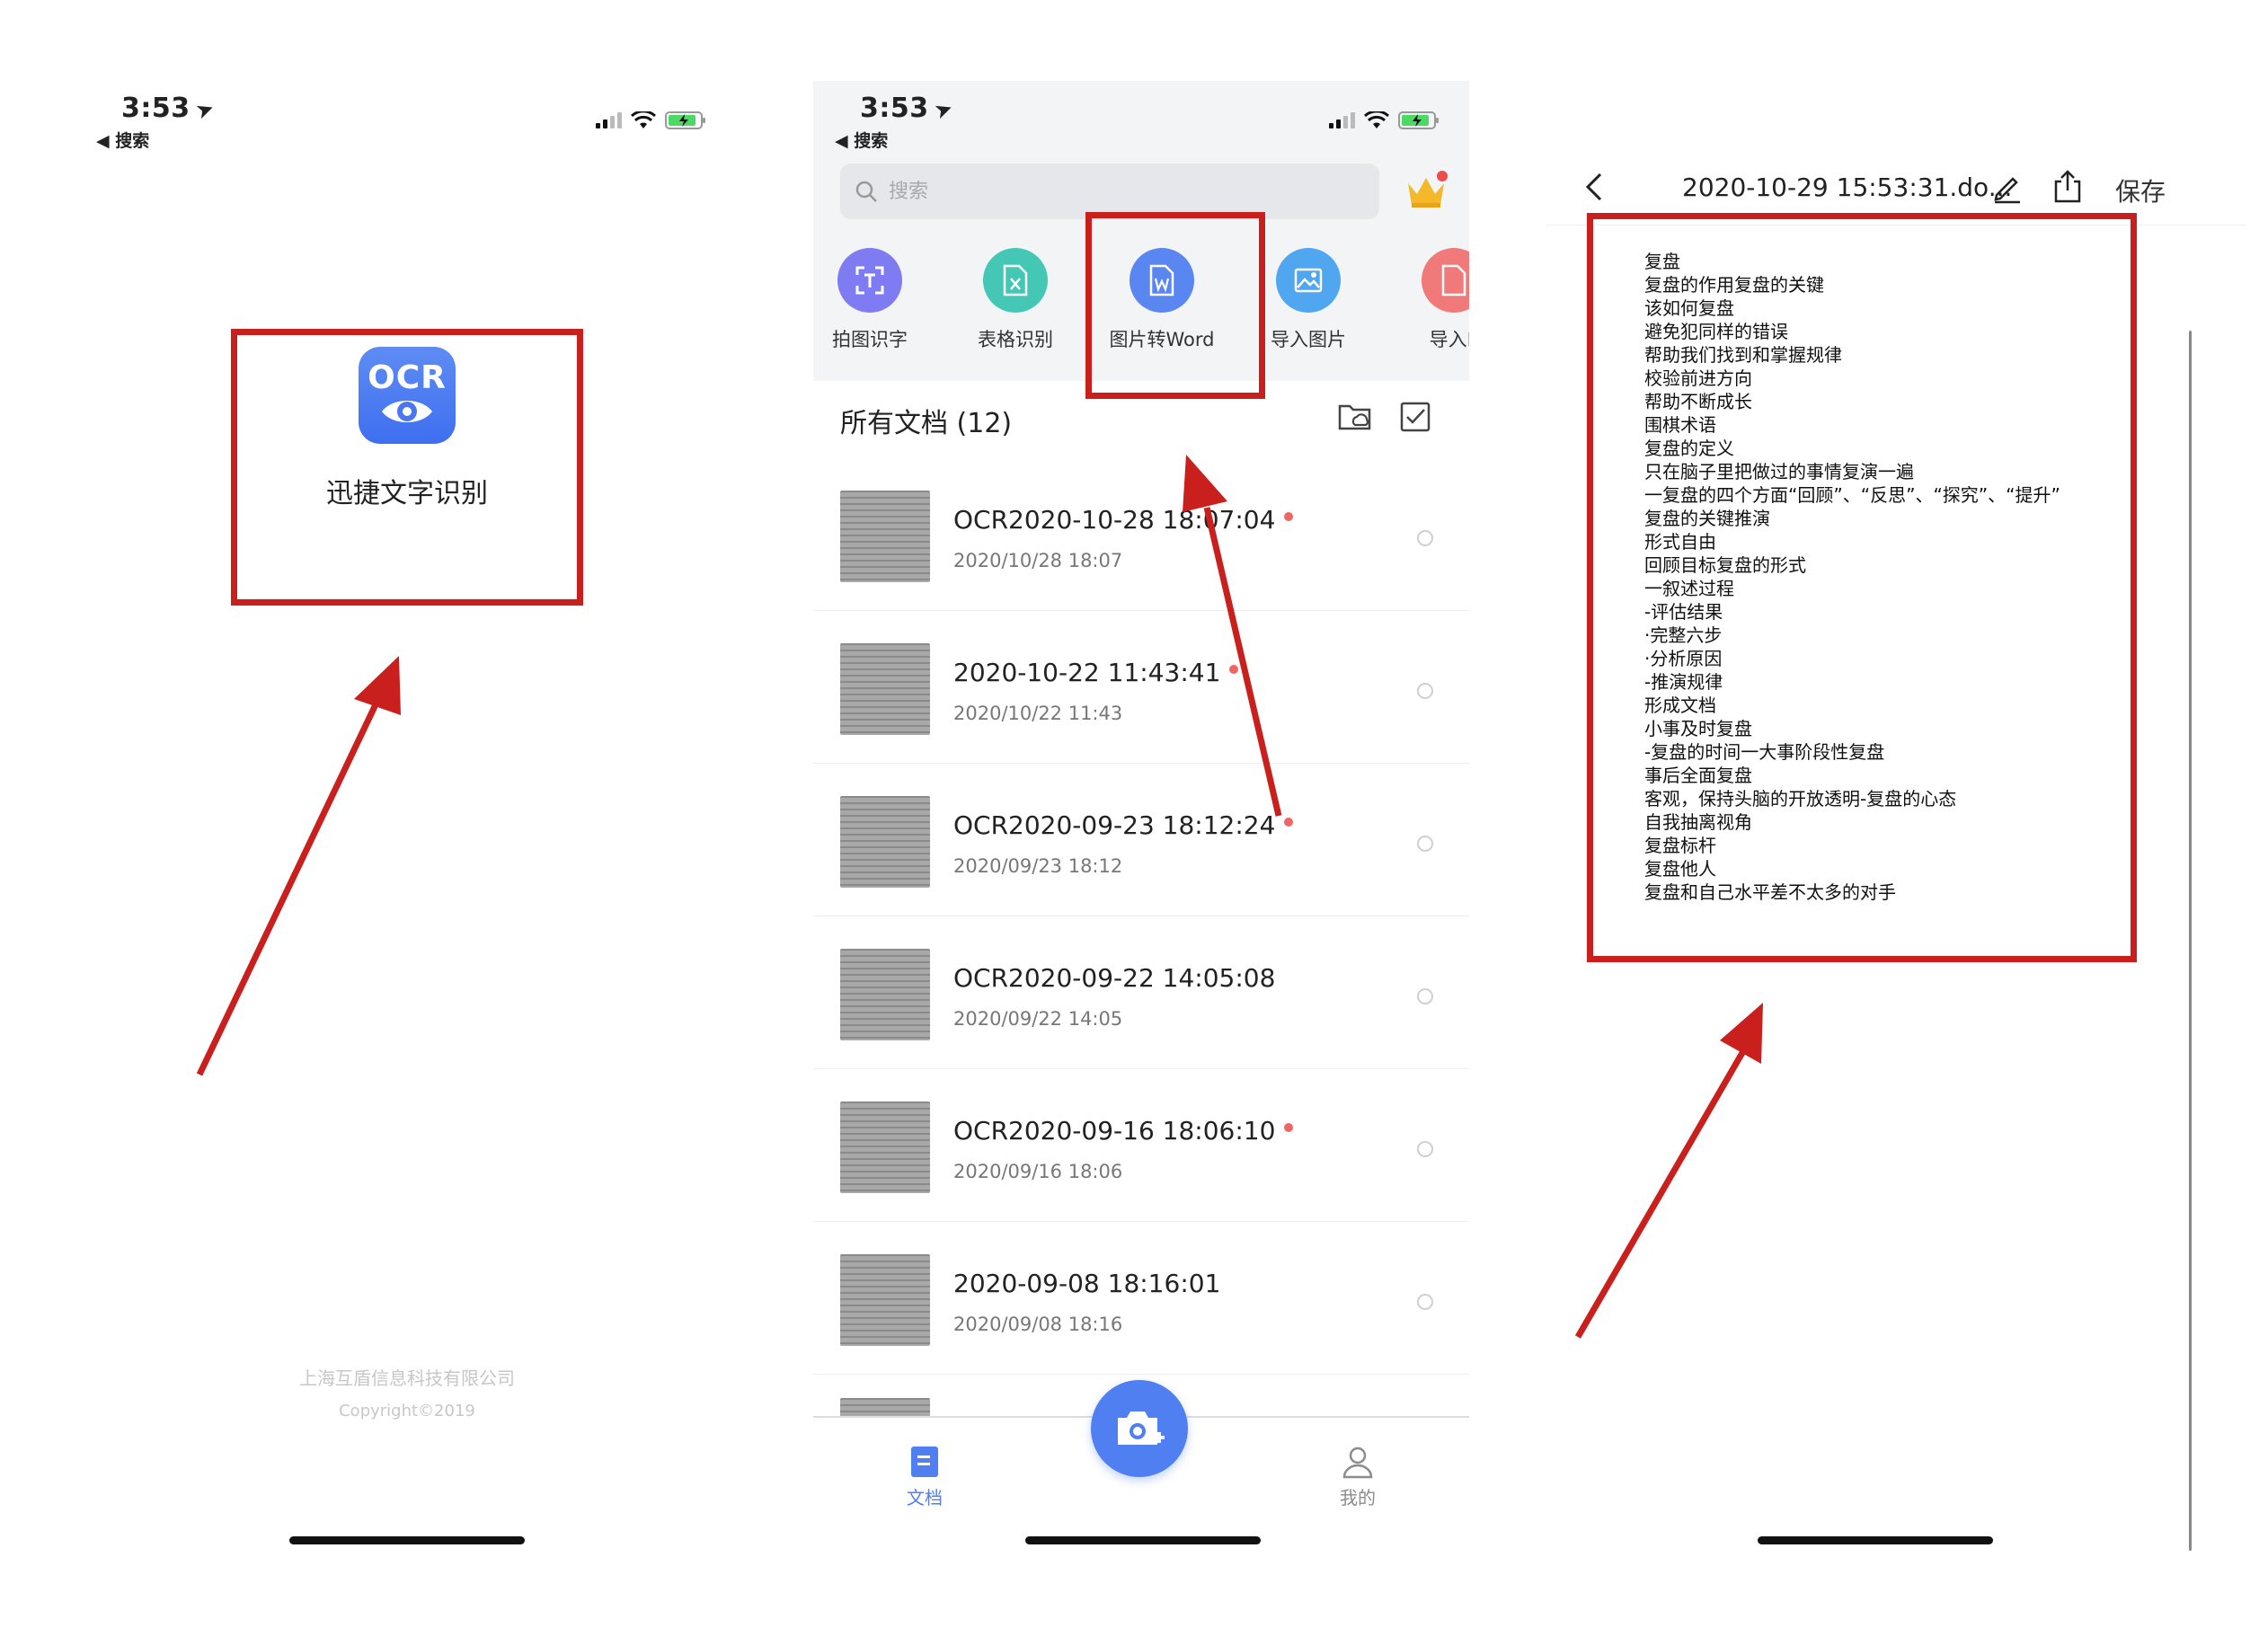 Image resolution: width=2268 pixels, height=1628 pixels. What do you see at coordinates (1038, 1324) in the screenshot?
I see `document-date: 2020/09/08 18:16` at bounding box center [1038, 1324].